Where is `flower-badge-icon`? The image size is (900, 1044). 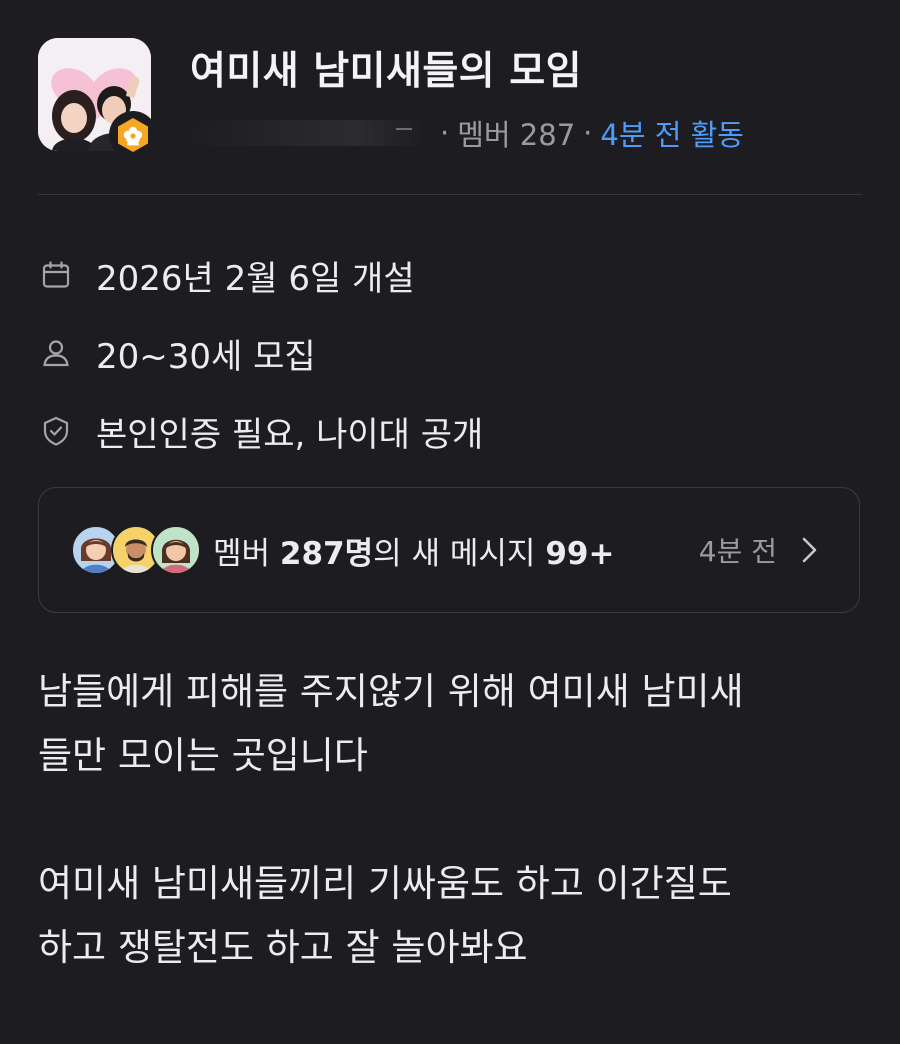 flower-badge-icon is located at coordinates (133, 135).